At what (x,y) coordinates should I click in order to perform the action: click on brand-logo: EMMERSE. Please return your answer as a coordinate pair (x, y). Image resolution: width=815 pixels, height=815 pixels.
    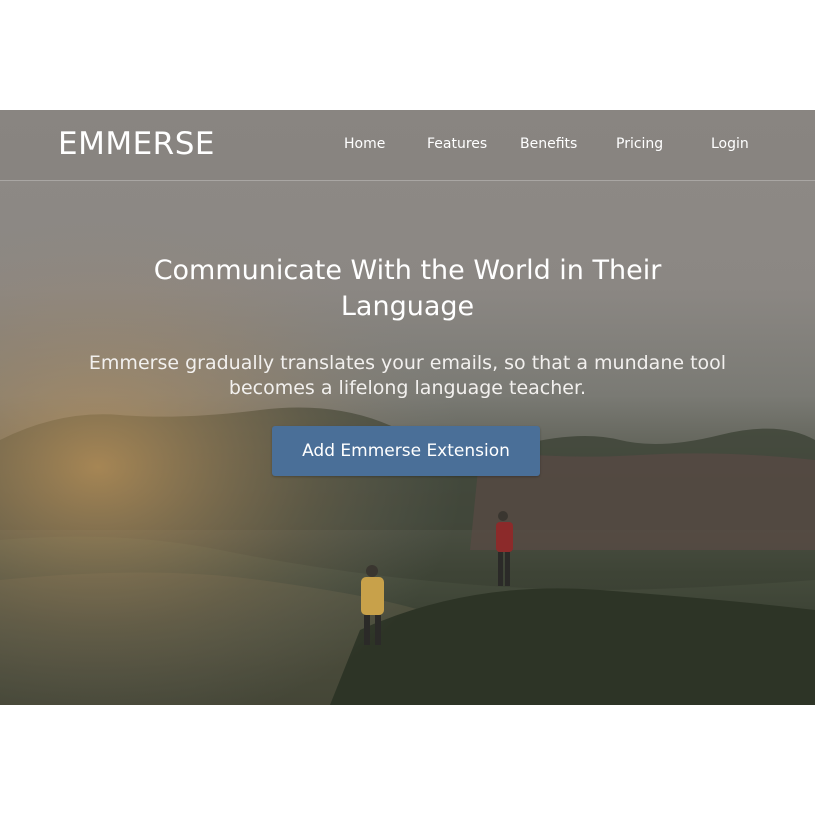
    Looking at the image, I should click on (136, 144).